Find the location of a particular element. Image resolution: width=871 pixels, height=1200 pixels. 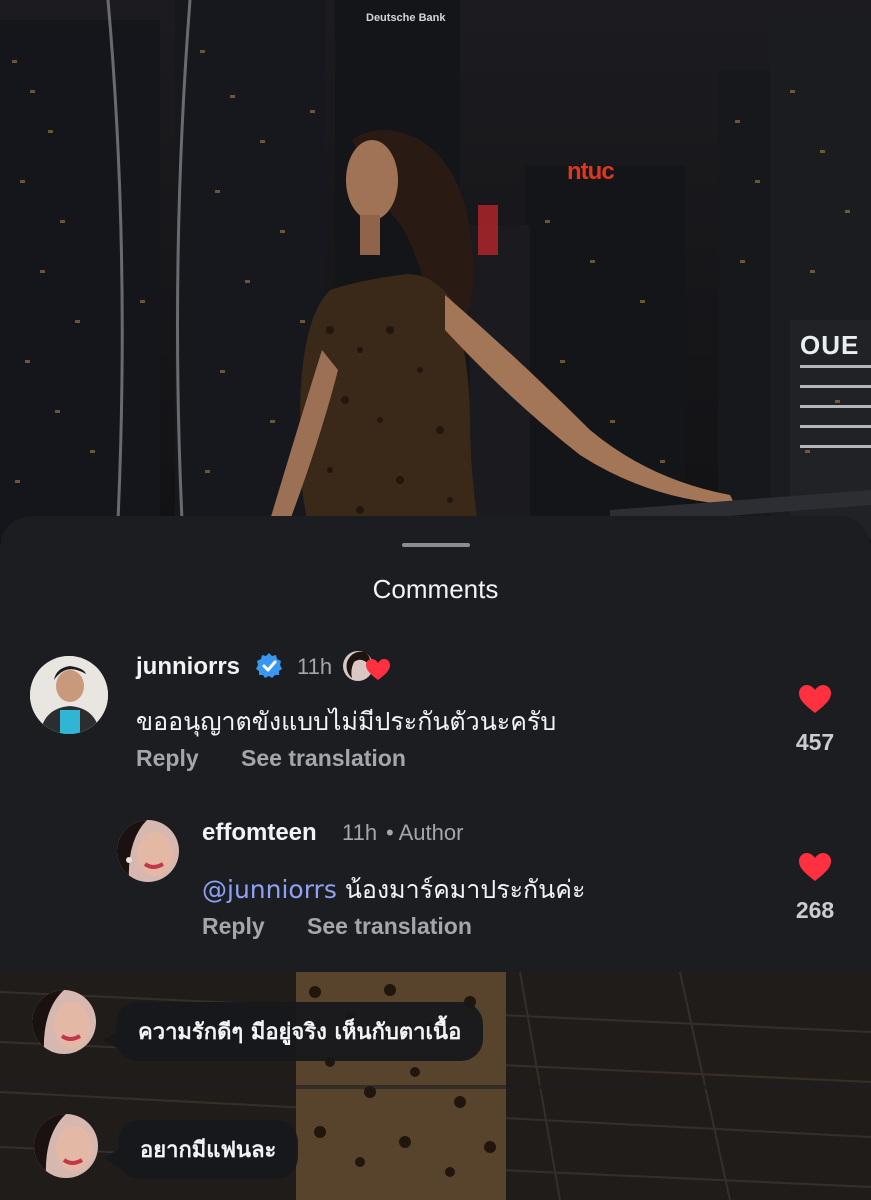

author-tag: • Author is located at coordinates (425, 832).